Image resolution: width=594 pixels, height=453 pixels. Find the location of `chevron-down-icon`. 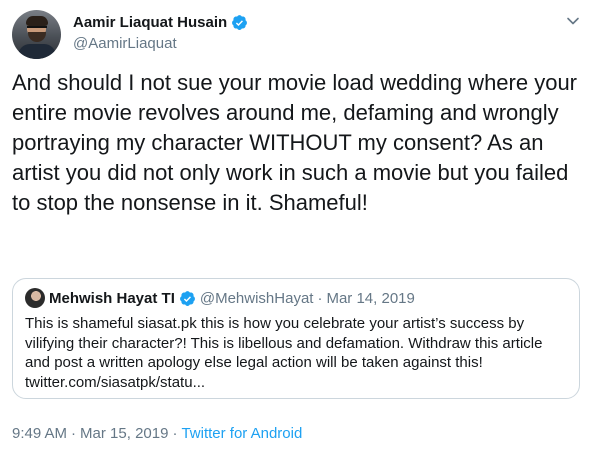

chevron-down-icon is located at coordinates (573, 21).